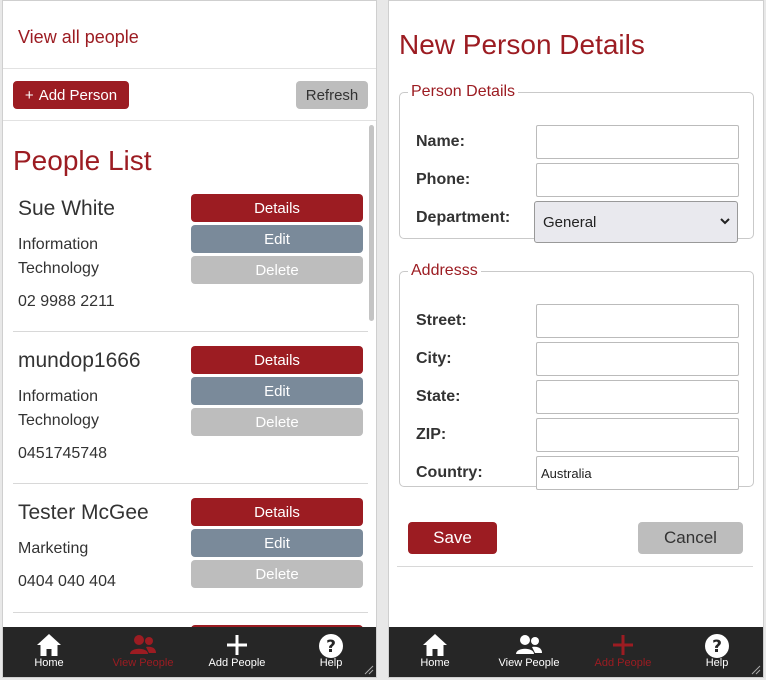 This screenshot has width=766, height=680. I want to click on department-label: Department:, so click(463, 217).